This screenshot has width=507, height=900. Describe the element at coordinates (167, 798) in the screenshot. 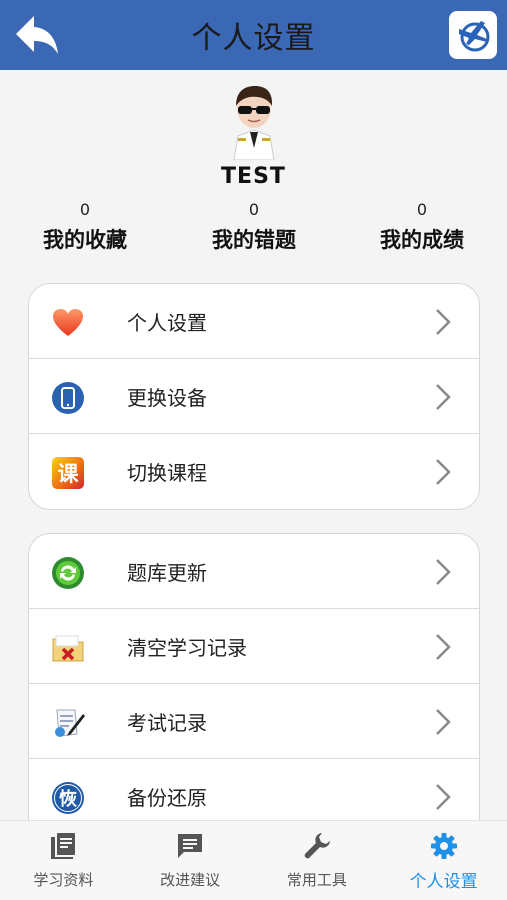

I see `menu-item-label: 备份还原` at that location.